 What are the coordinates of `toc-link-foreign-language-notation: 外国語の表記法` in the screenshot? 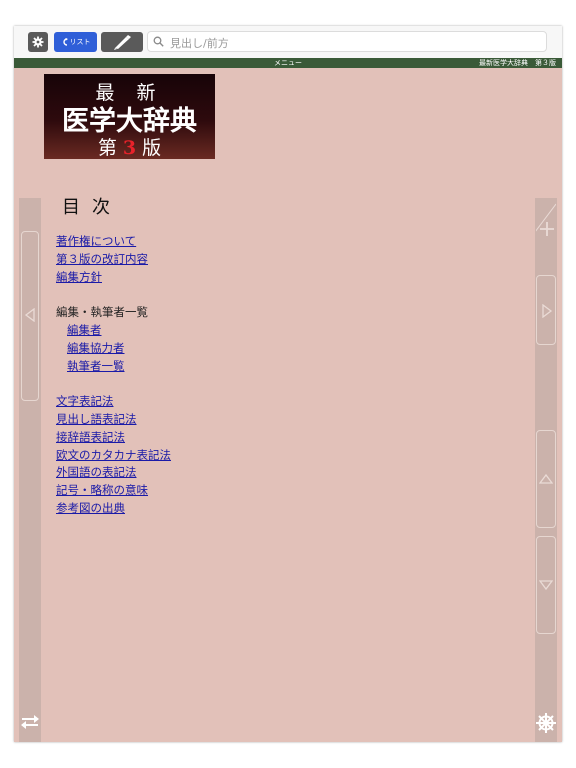 It's located at (113, 473).